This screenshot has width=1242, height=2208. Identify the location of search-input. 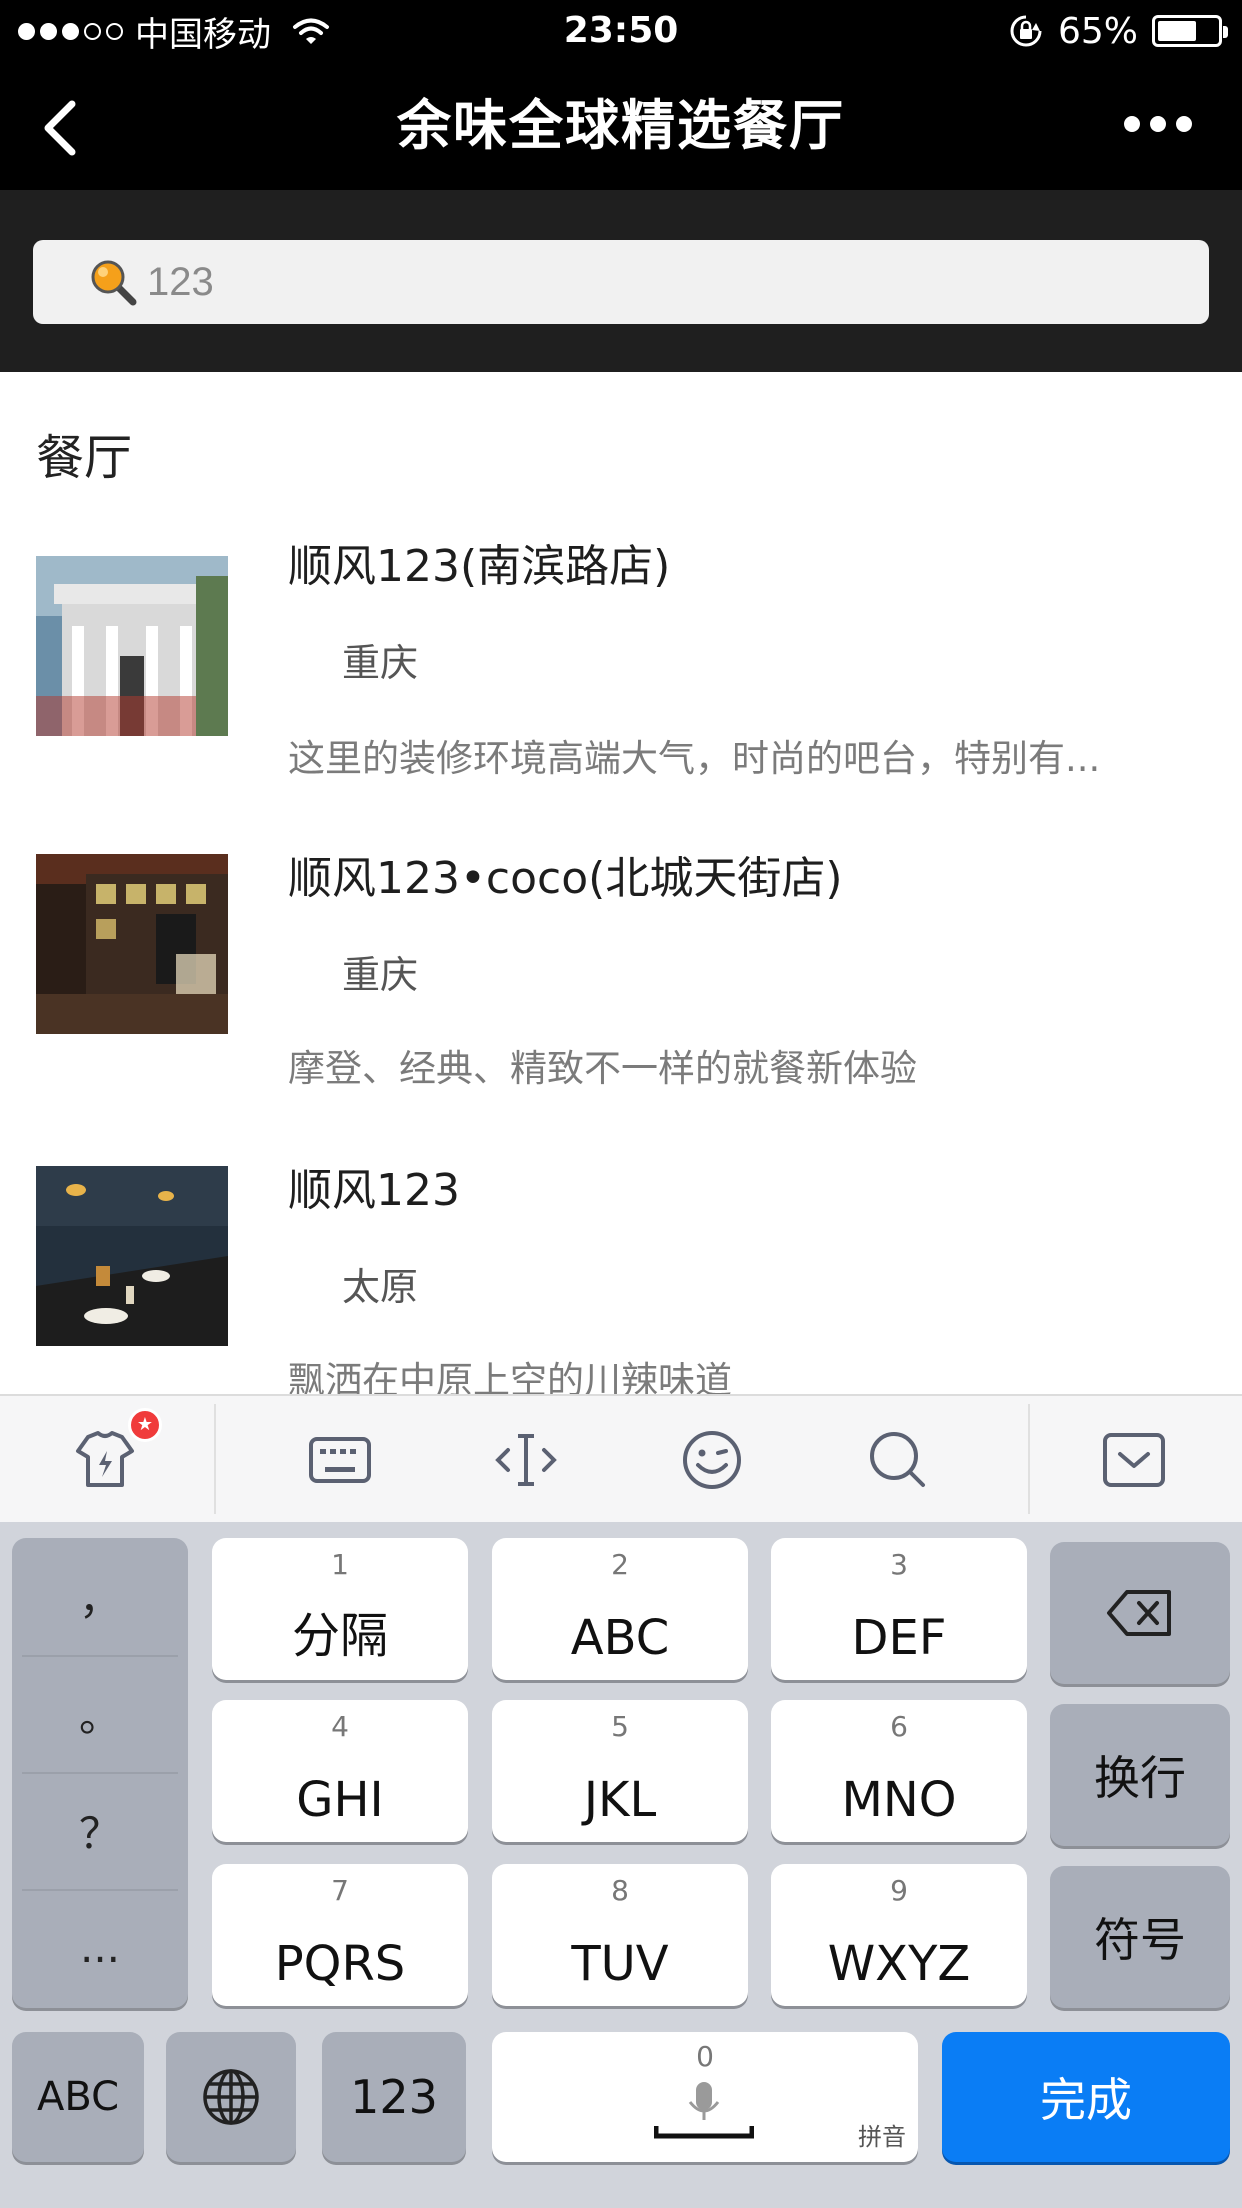
(667, 282).